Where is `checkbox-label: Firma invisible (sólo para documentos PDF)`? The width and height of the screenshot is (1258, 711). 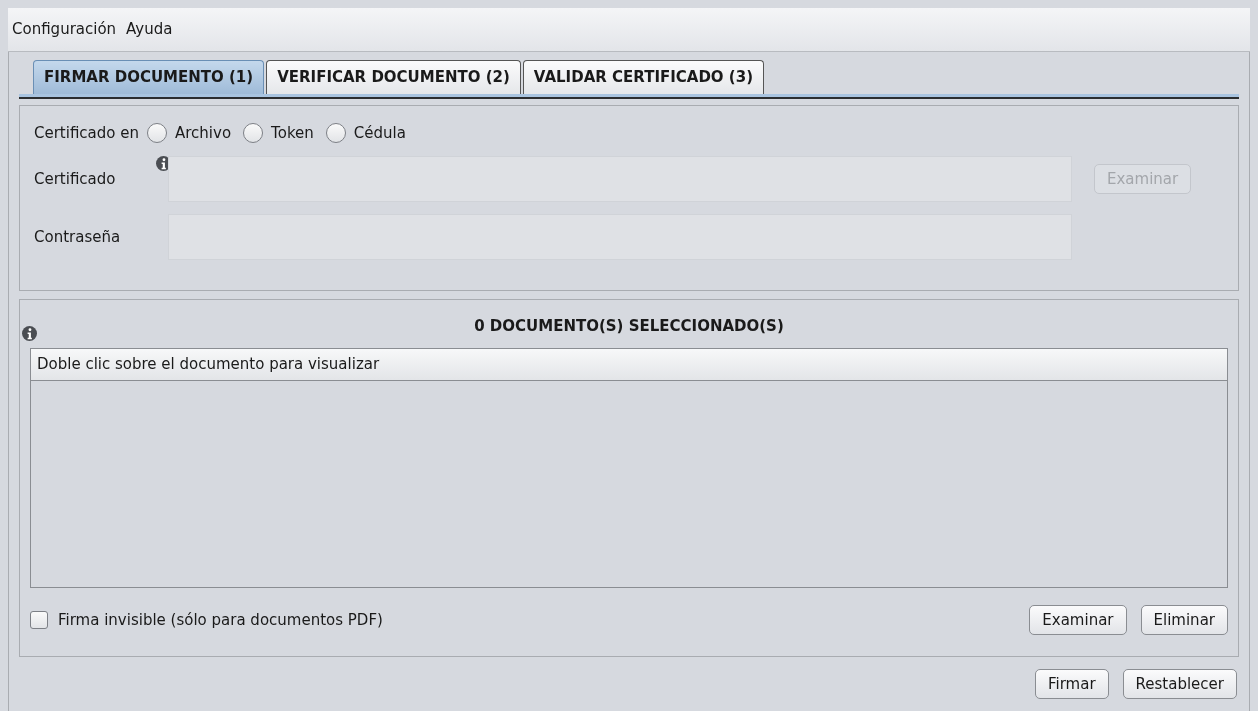
checkbox-label: Firma invisible (sólo para documentos PDF) is located at coordinates (221, 620).